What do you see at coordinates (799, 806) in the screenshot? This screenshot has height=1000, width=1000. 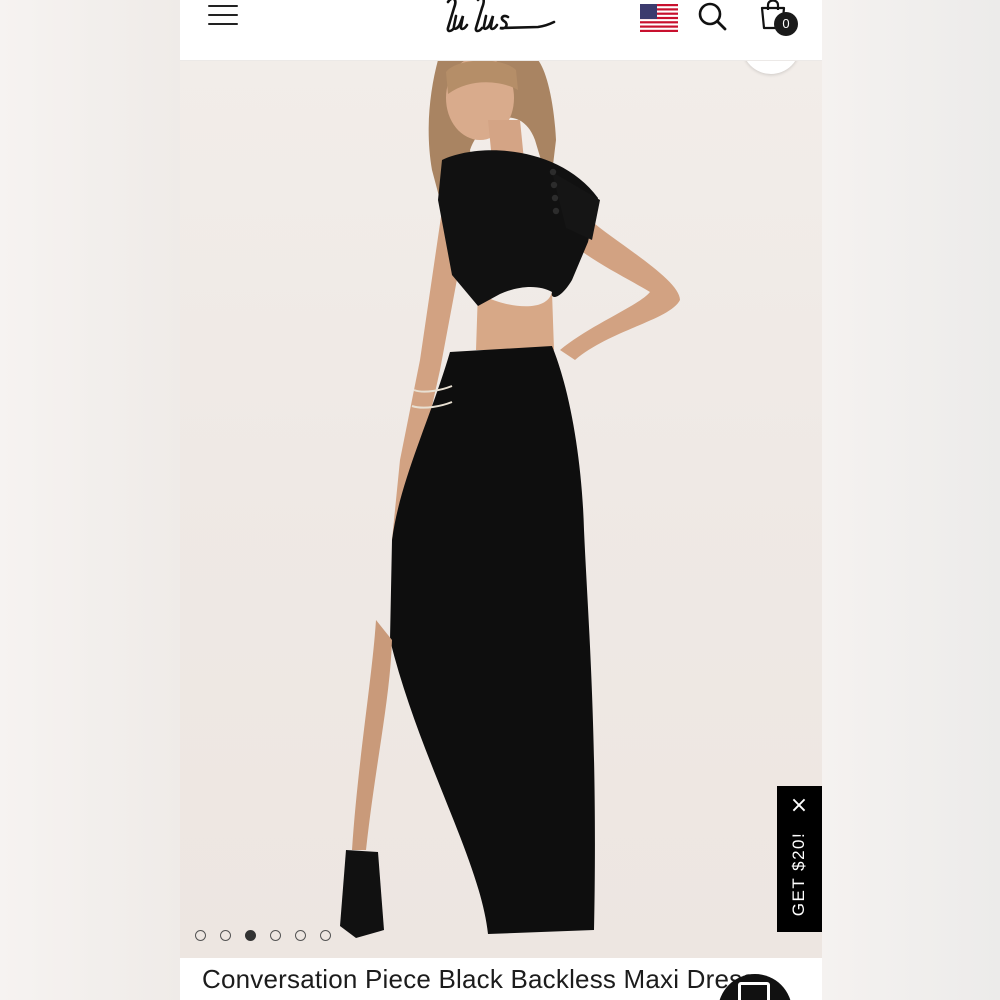 I see `close-icon: ×` at bounding box center [799, 806].